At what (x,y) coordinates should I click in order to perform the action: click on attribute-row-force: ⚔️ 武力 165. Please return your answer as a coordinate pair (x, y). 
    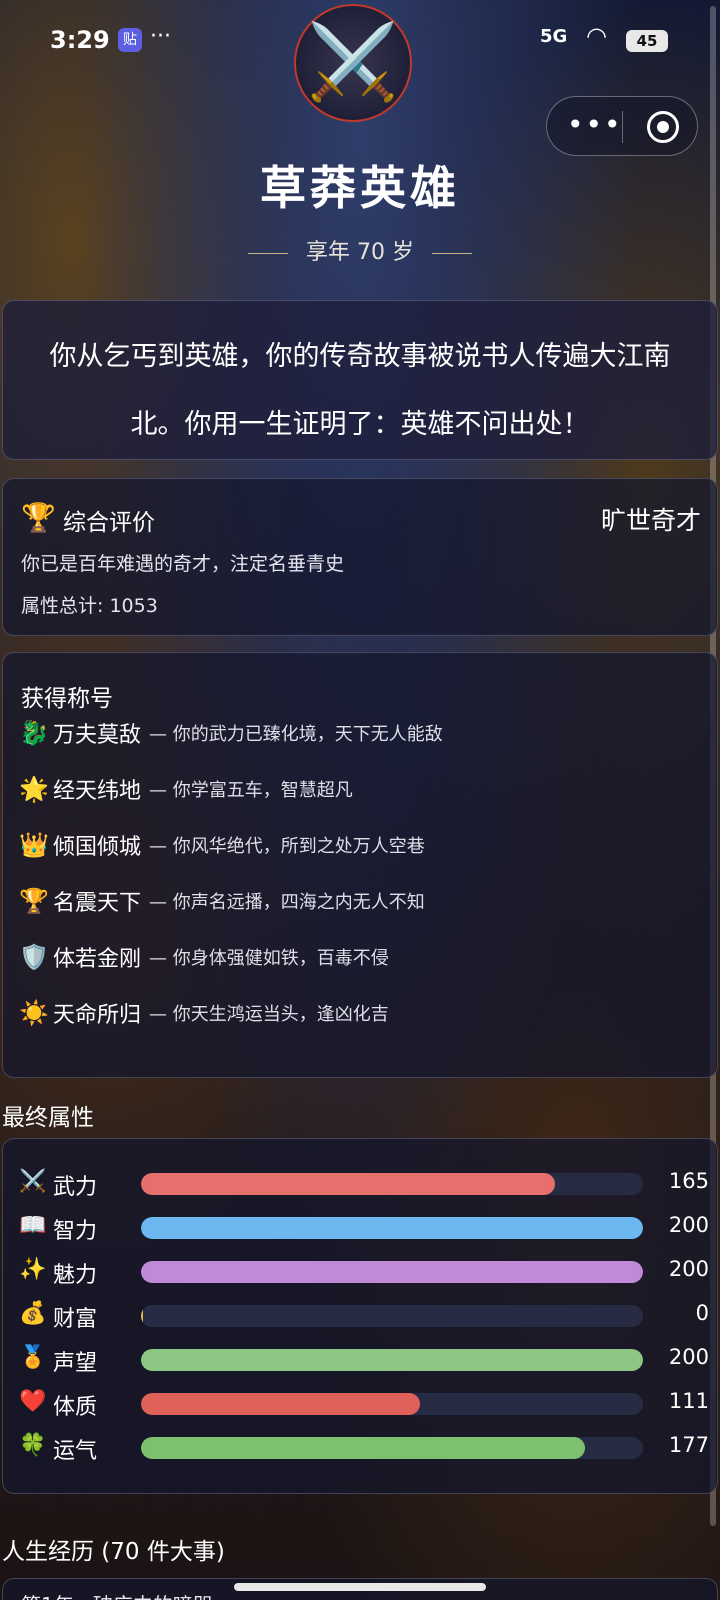
    Looking at the image, I should click on (364, 1183).